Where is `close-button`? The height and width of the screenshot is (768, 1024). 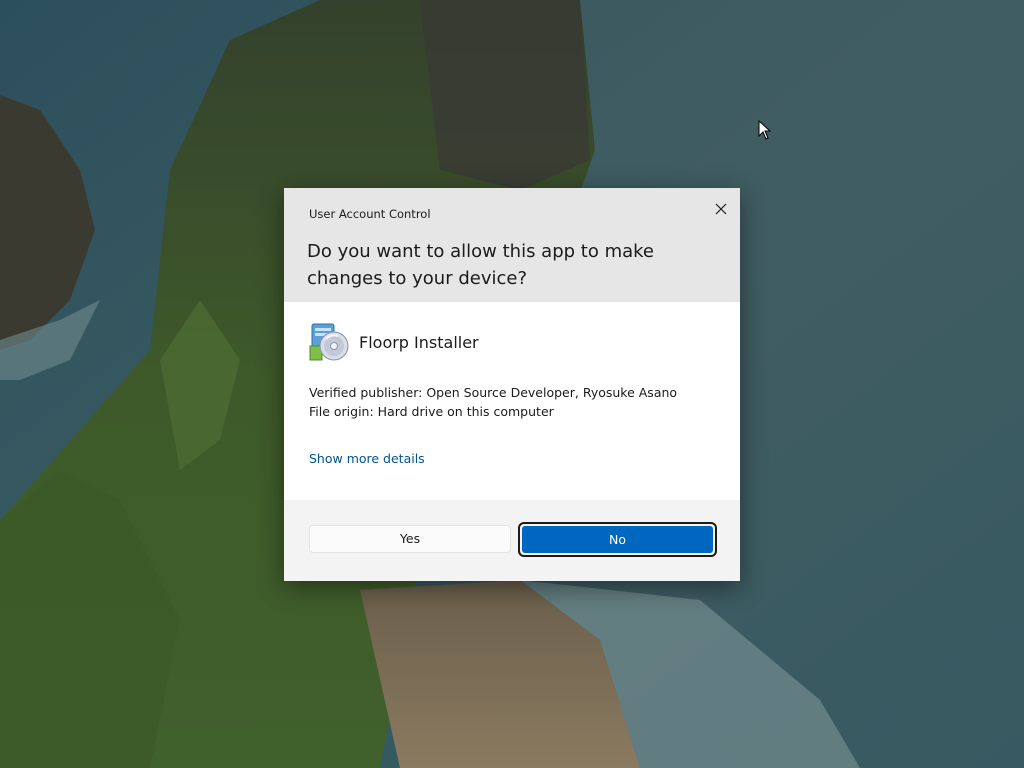
close-button is located at coordinates (721, 209).